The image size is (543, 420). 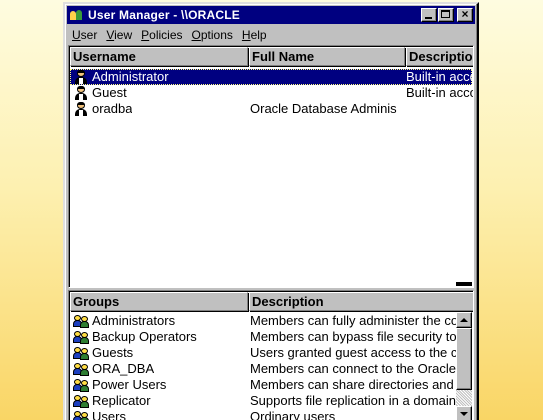 I want to click on scroll-up-button, so click(x=464, y=320).